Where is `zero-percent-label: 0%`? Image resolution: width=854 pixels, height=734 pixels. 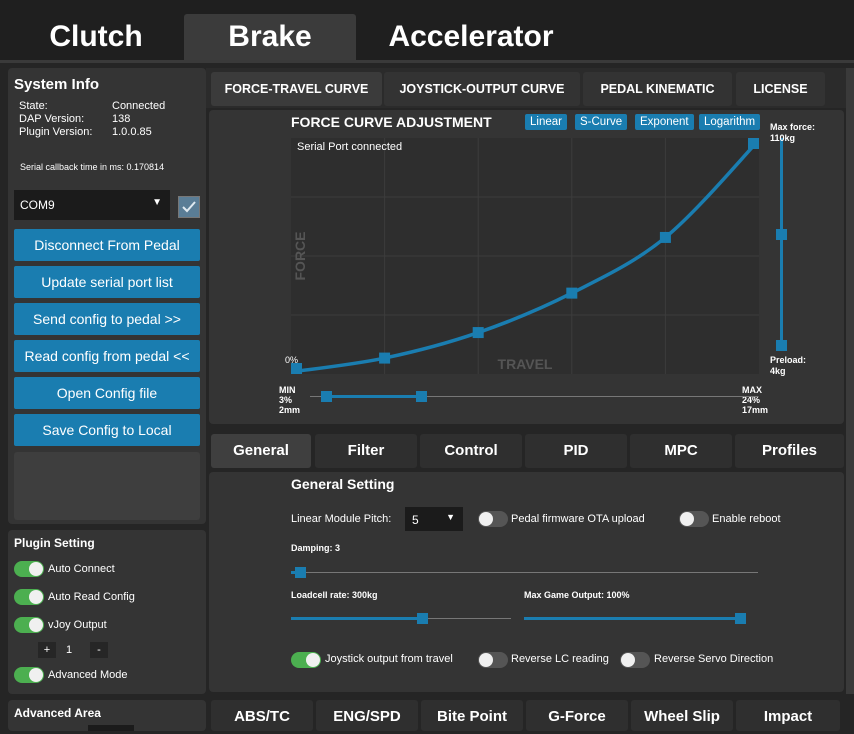 zero-percent-label: 0% is located at coordinates (292, 360).